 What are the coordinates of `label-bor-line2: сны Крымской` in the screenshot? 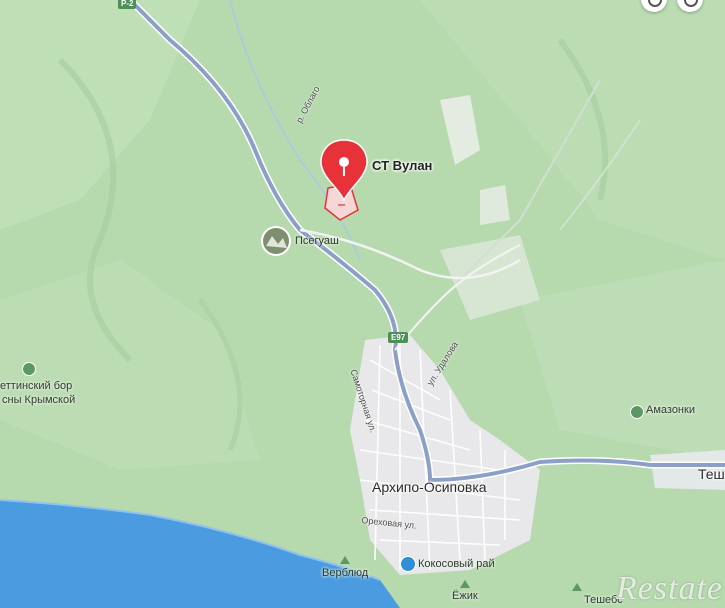 It's located at (38, 400).